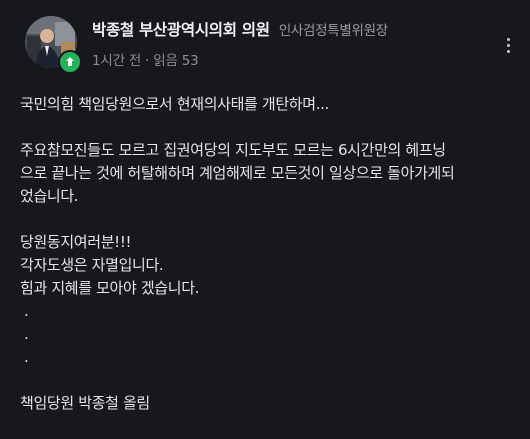 The height and width of the screenshot is (439, 530). What do you see at coordinates (110, 288) in the screenshot?
I see `content-line: 힘과 지혜를 모아야 겠습니다.` at bounding box center [110, 288].